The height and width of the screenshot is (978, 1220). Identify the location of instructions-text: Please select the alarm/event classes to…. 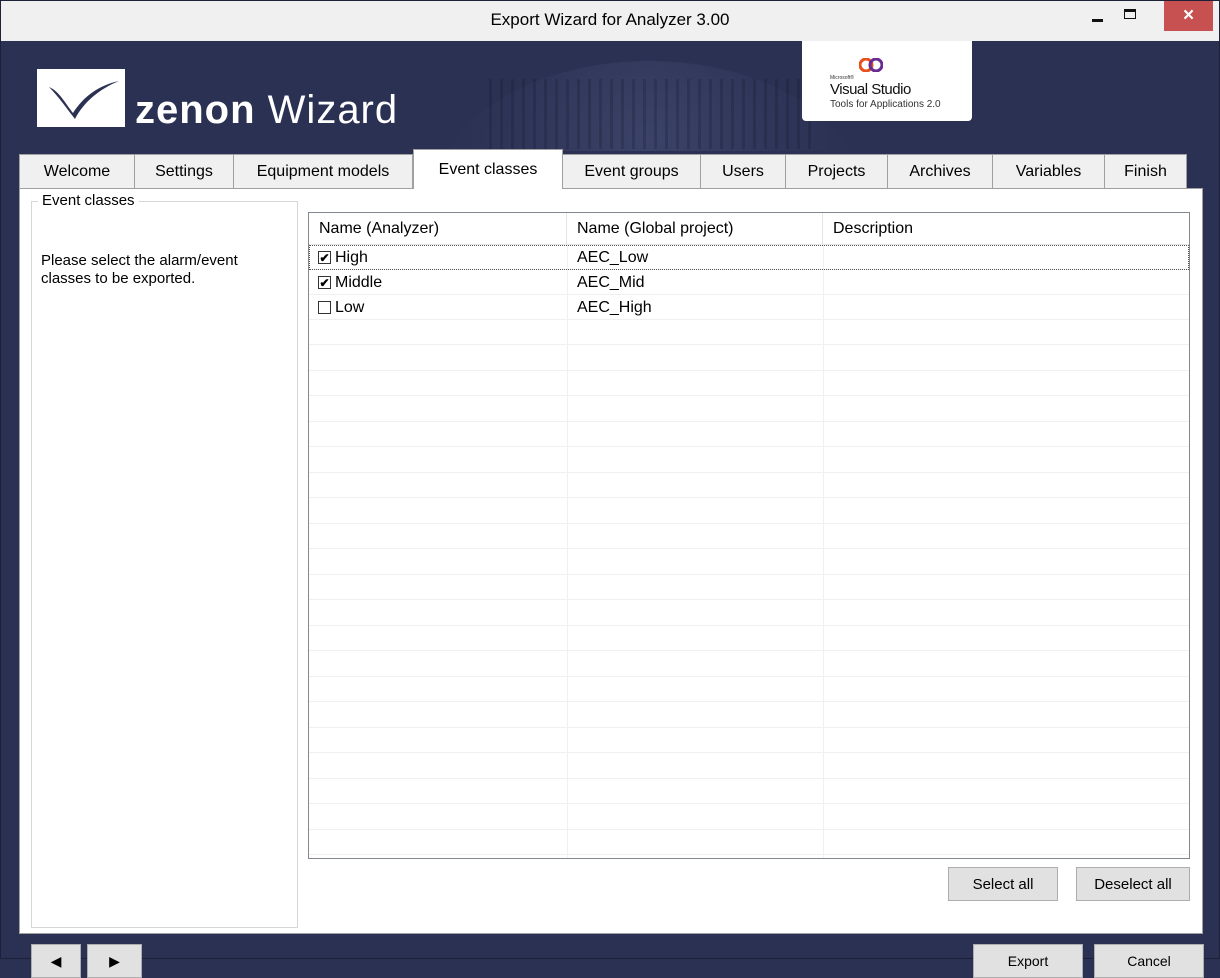
(139, 269).